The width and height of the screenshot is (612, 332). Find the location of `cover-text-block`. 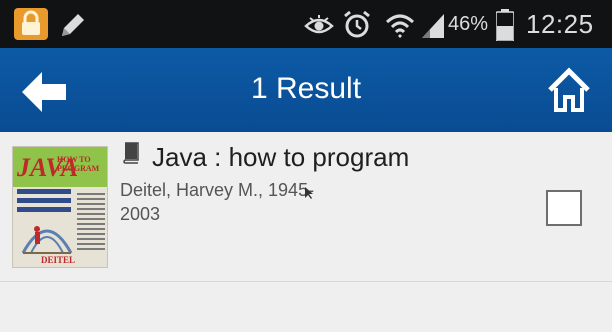

cover-text-block is located at coordinates (91, 223).